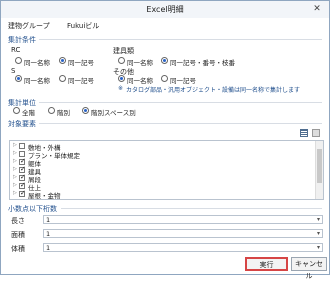 This screenshot has height=282, width=330. I want to click on scrollbar-thumb, so click(319, 166).